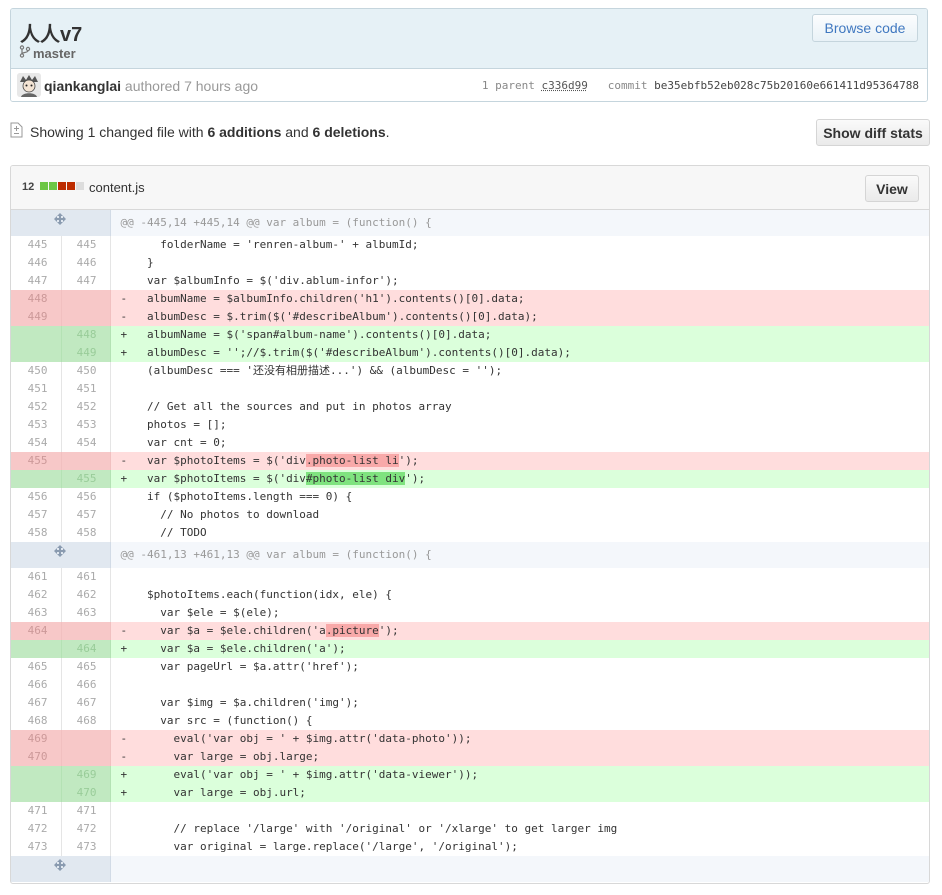  I want to click on new-line-number: 458, so click(86, 533).